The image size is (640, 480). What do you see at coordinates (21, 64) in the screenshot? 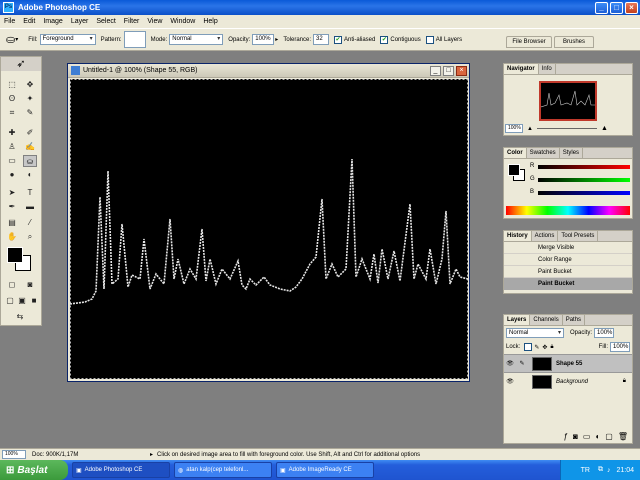
I see `adobe-online-icon: ➶` at bounding box center [21, 64].